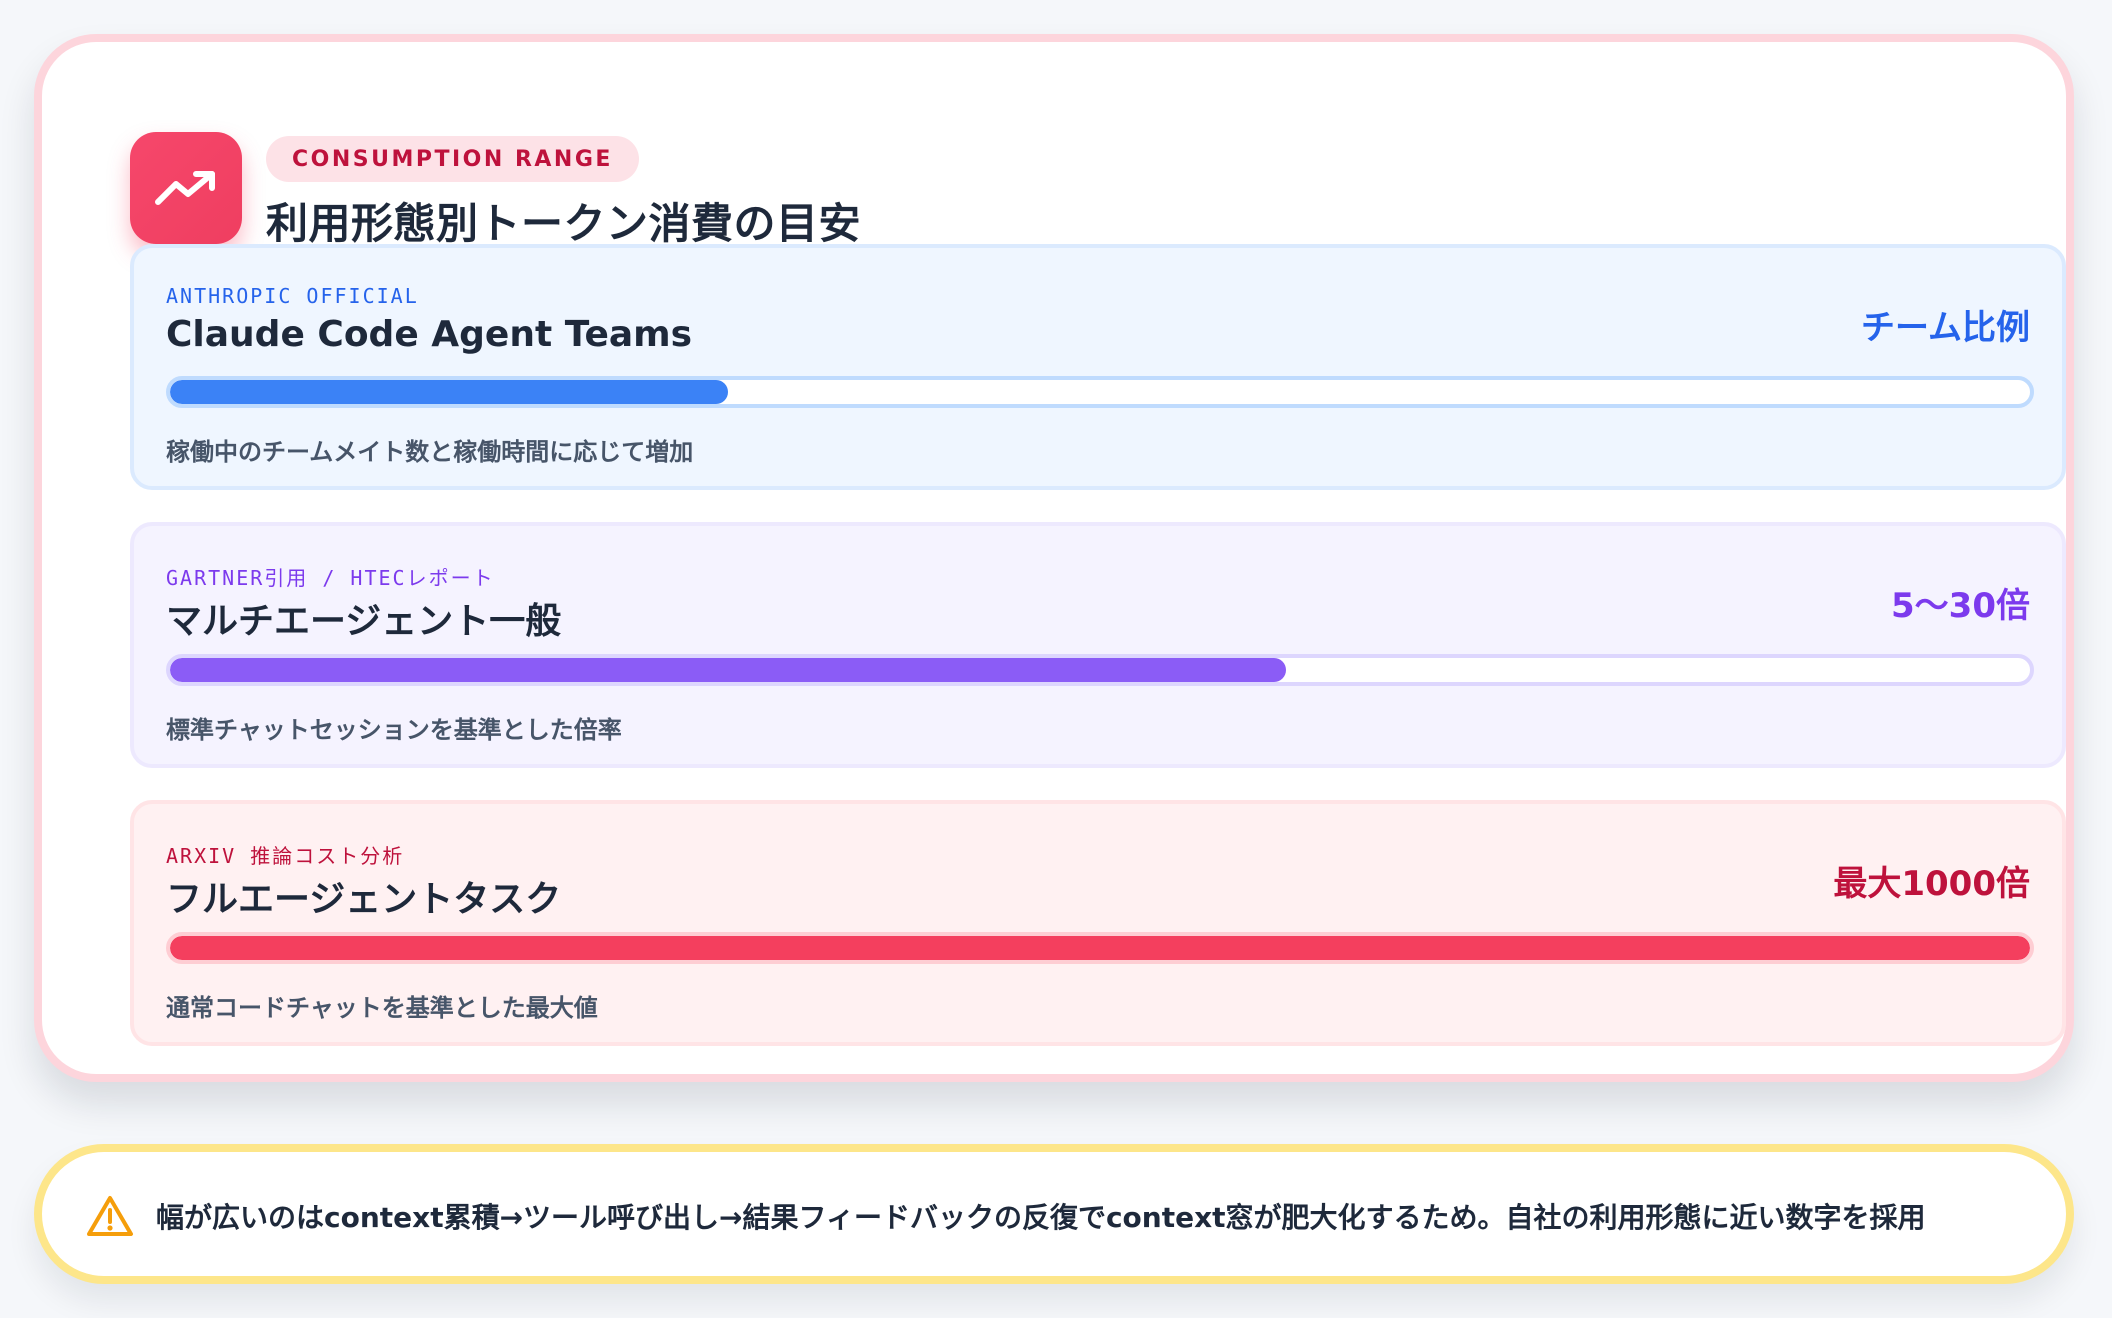  What do you see at coordinates (394, 730) in the screenshot?
I see `row-description: 標準チャットセッションを基準とした倍率` at bounding box center [394, 730].